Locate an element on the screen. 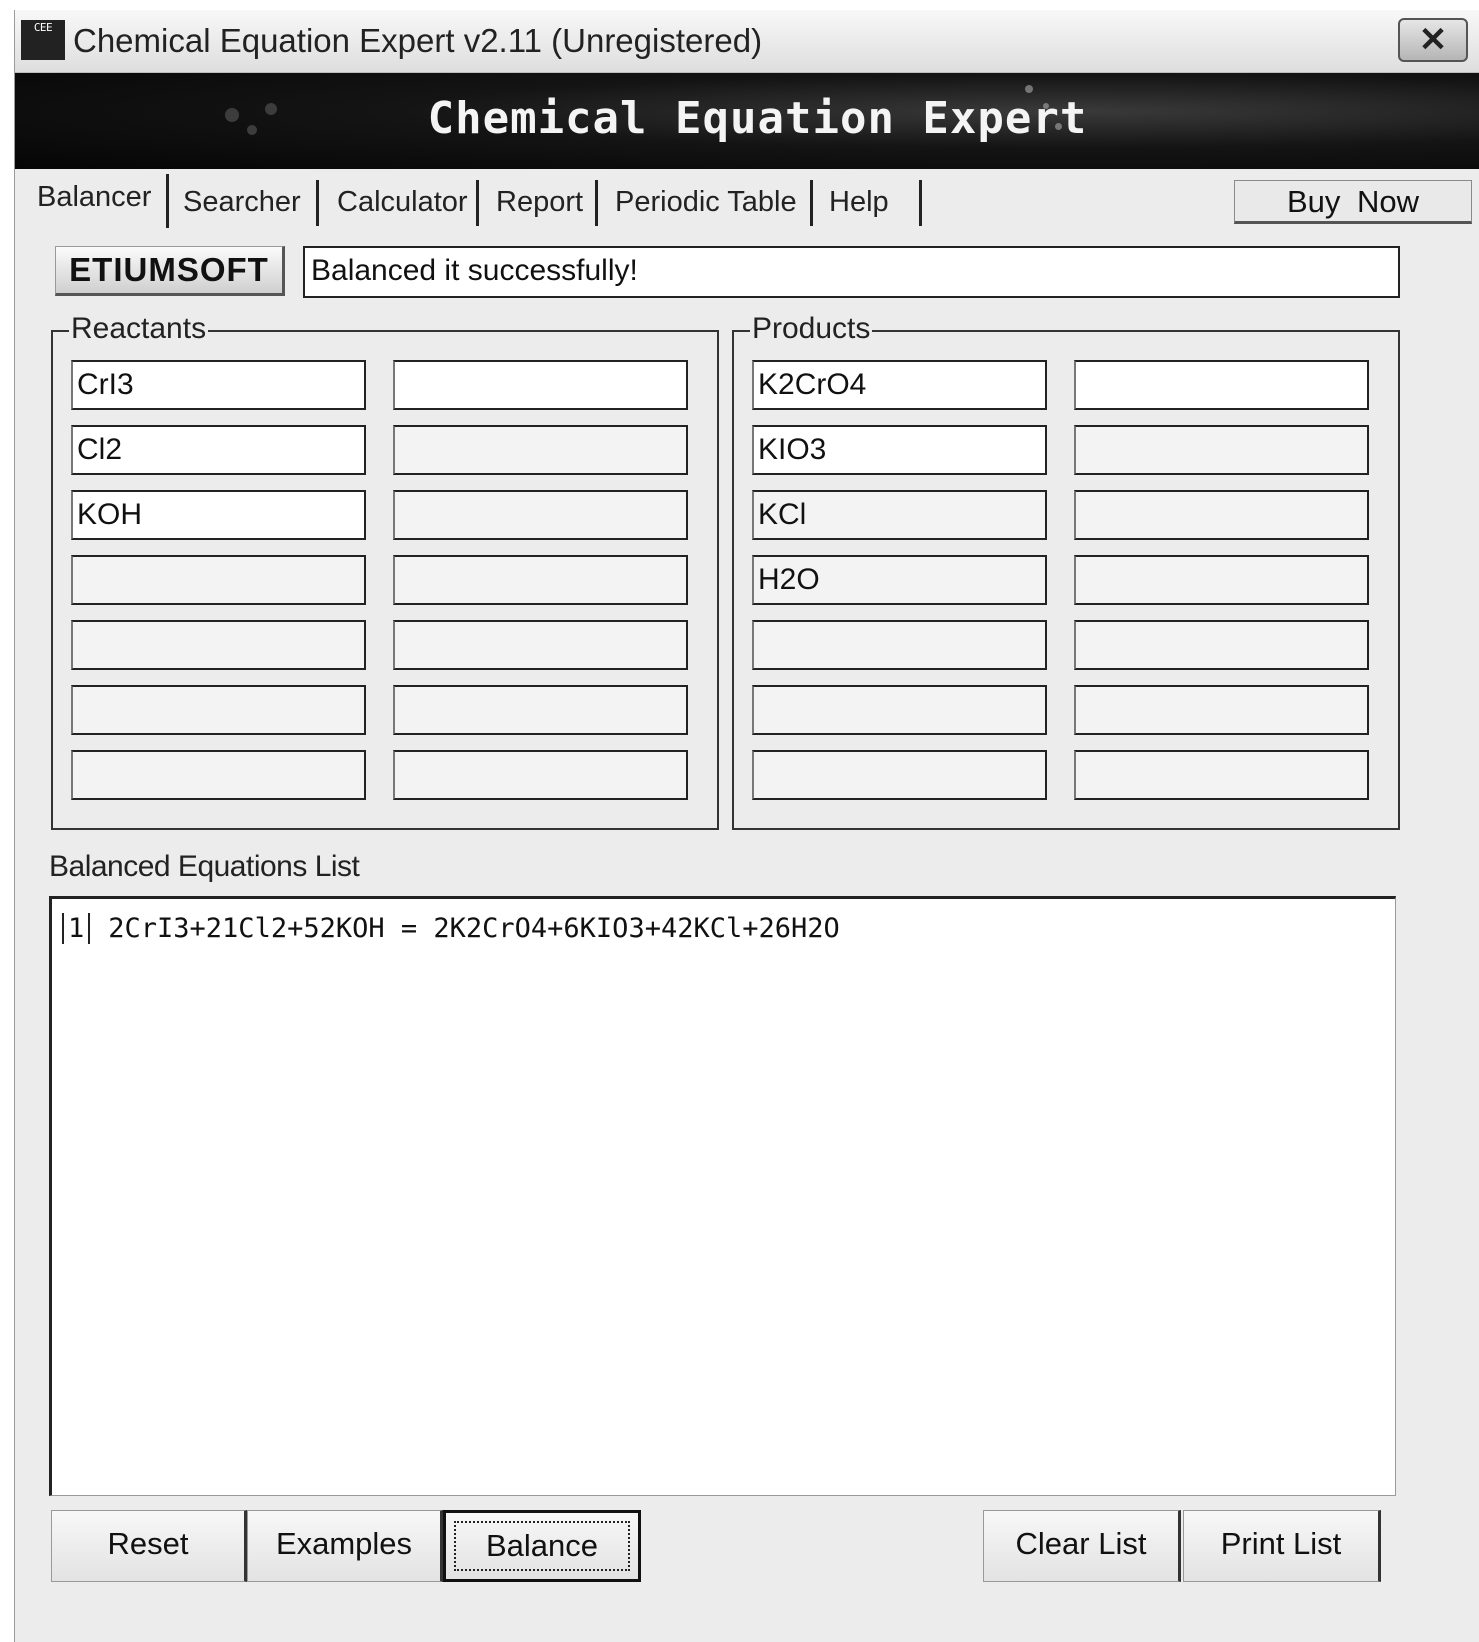 This screenshot has width=1479, height=1642. app-icon: CEE is located at coordinates (43, 40).